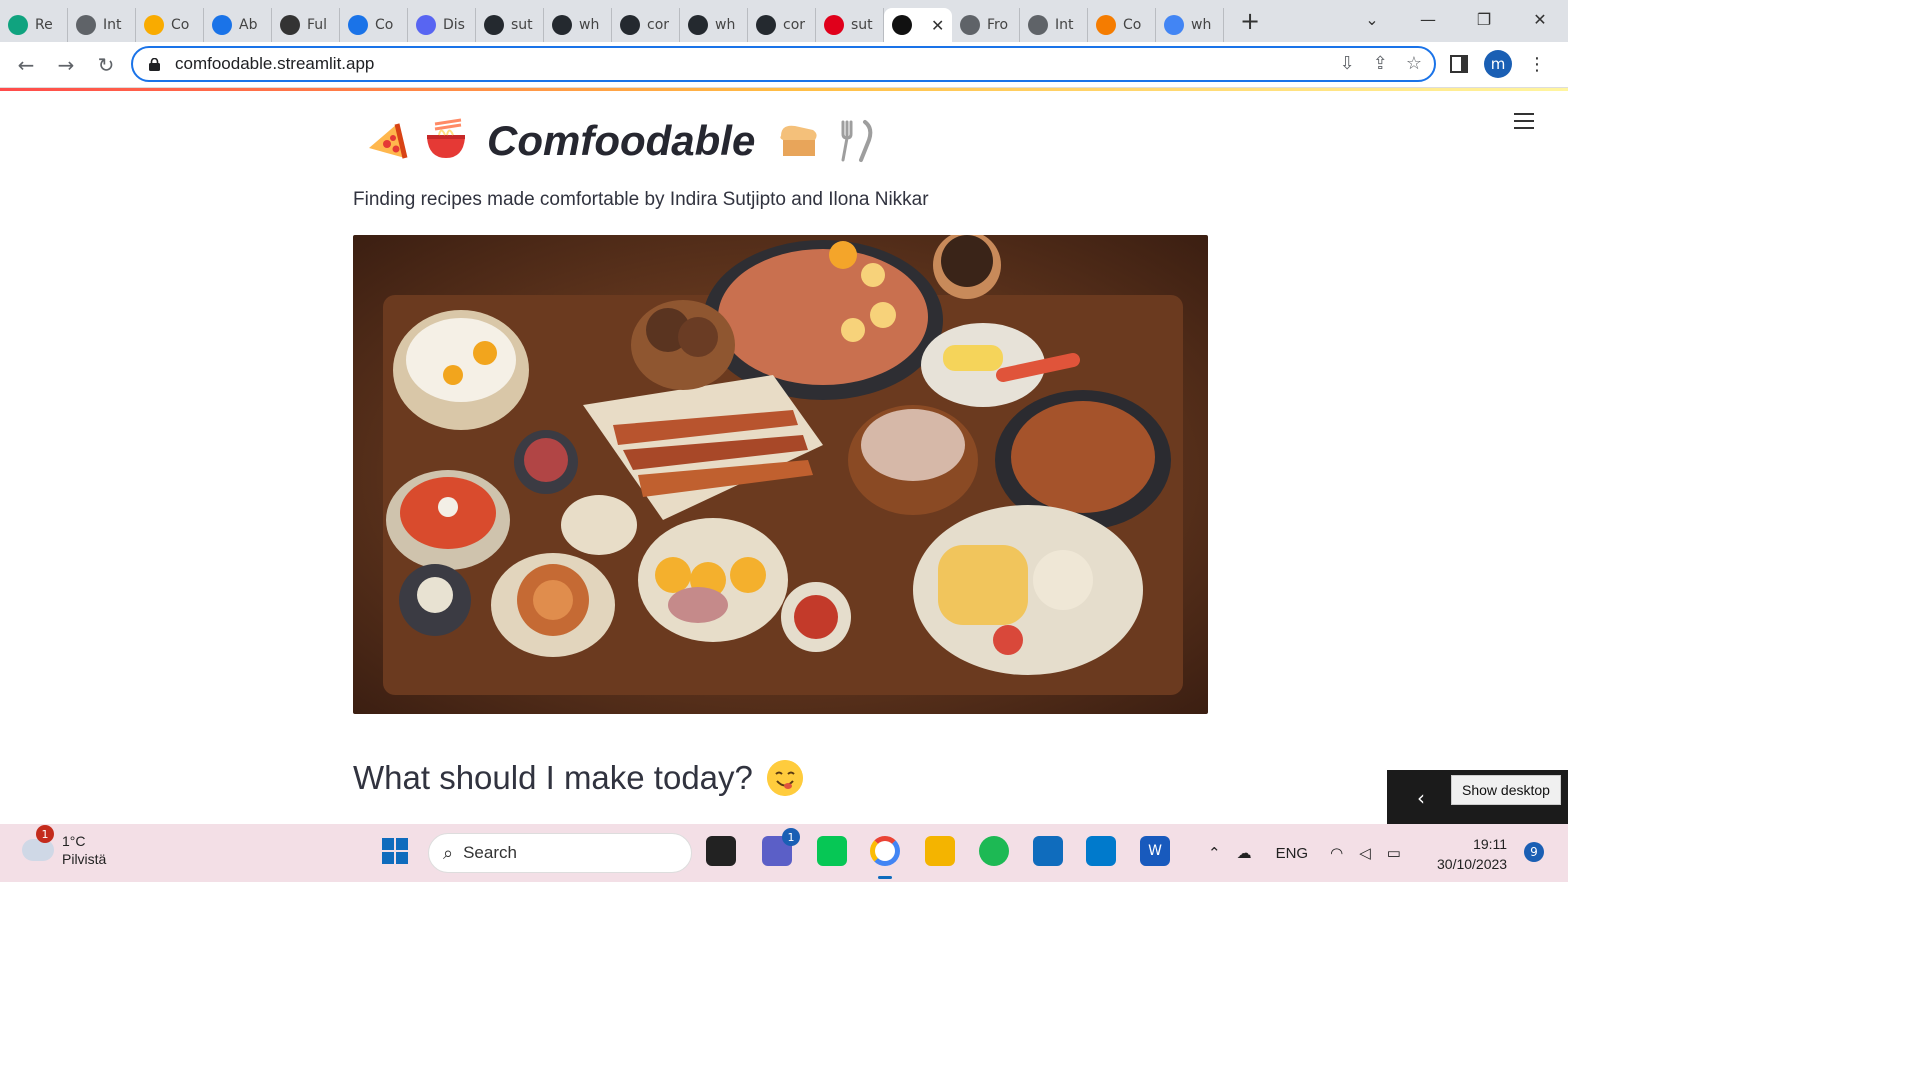 The image size is (1920, 1080). Describe the element at coordinates (885, 851) in the screenshot. I see `chrome-icon` at that location.